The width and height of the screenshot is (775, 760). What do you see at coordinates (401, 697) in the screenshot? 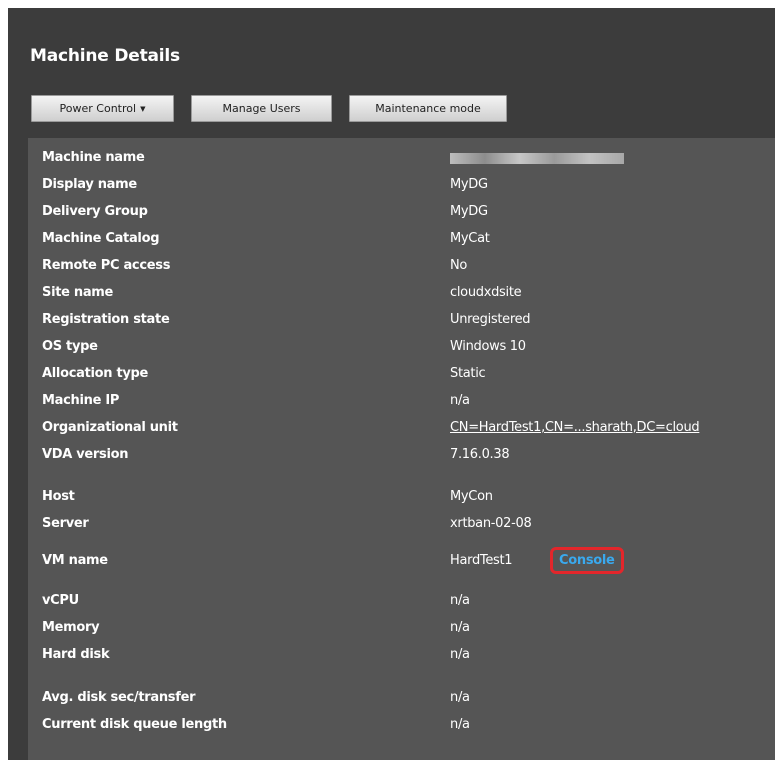
I see `detail-row: Avg. disk sec/transfer n/a` at bounding box center [401, 697].